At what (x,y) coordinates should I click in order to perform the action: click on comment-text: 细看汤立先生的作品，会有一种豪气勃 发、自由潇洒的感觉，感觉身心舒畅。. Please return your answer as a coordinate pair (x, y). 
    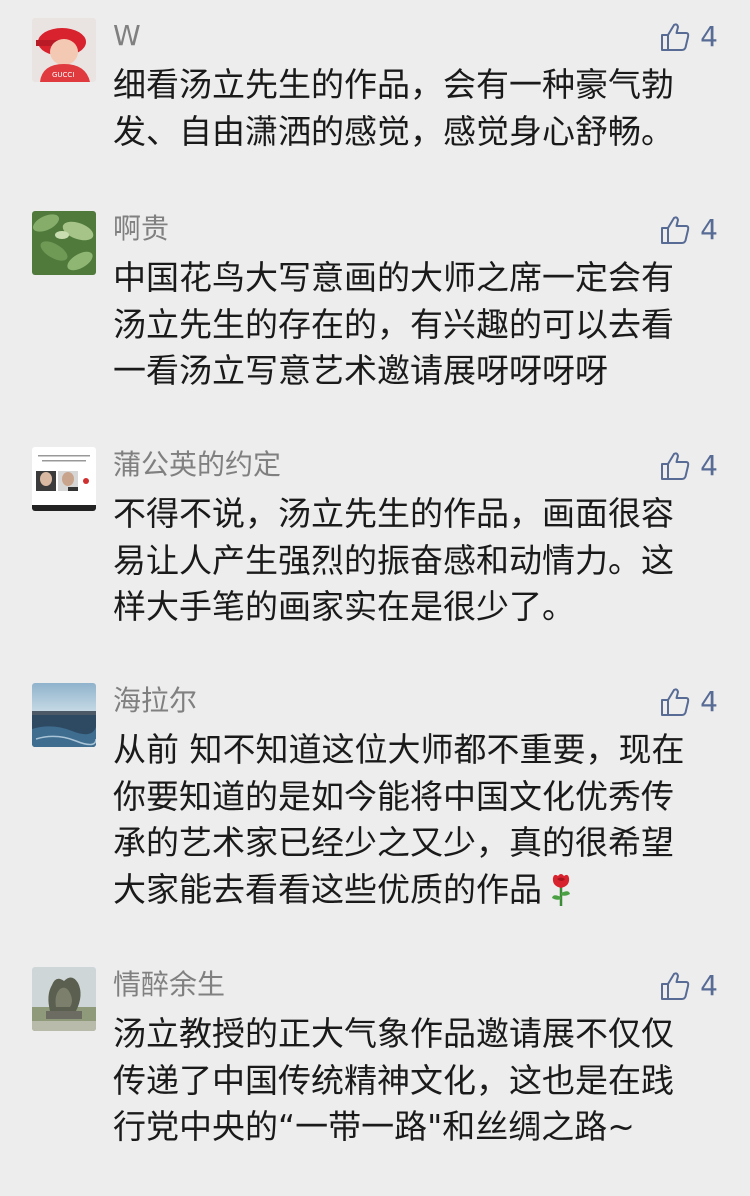
    Looking at the image, I should click on (413, 108).